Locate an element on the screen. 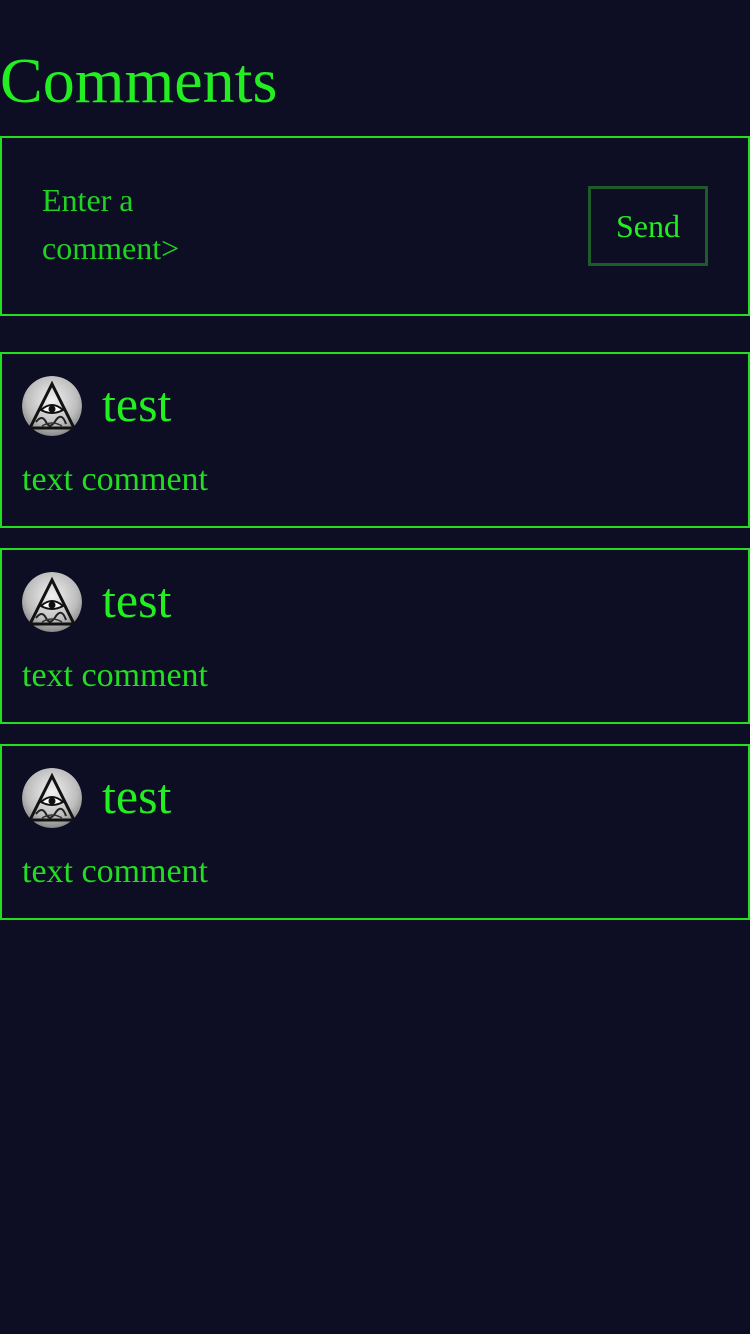 This screenshot has width=750, height=1334. page-title: Comments is located at coordinates (139, 80).